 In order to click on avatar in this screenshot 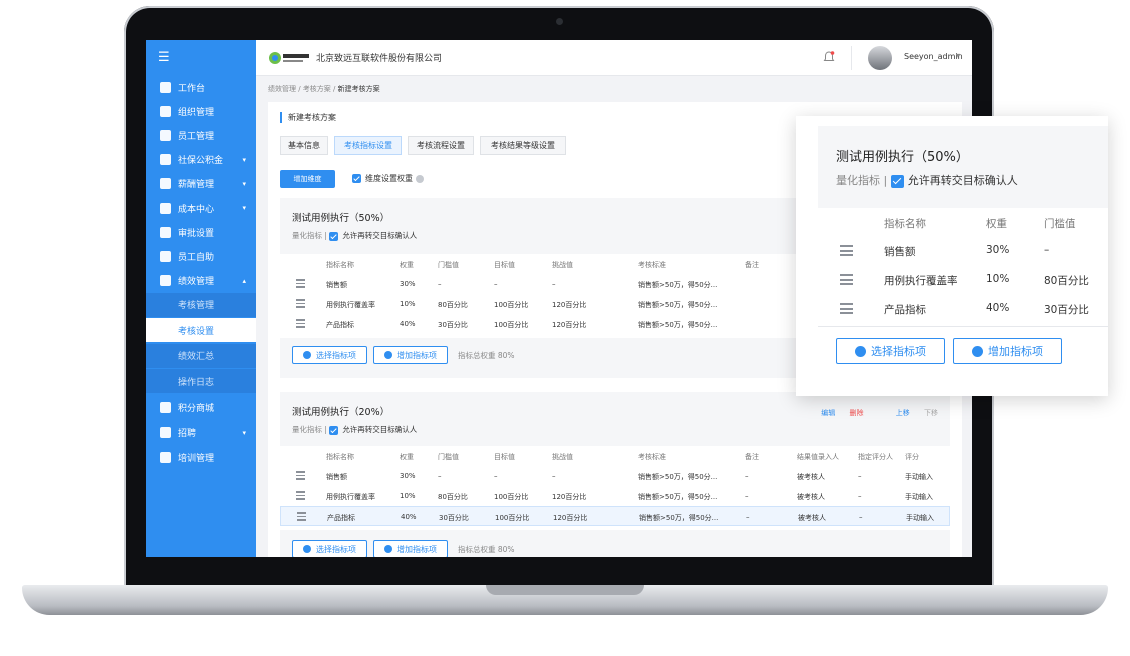, I will do `click(880, 58)`.